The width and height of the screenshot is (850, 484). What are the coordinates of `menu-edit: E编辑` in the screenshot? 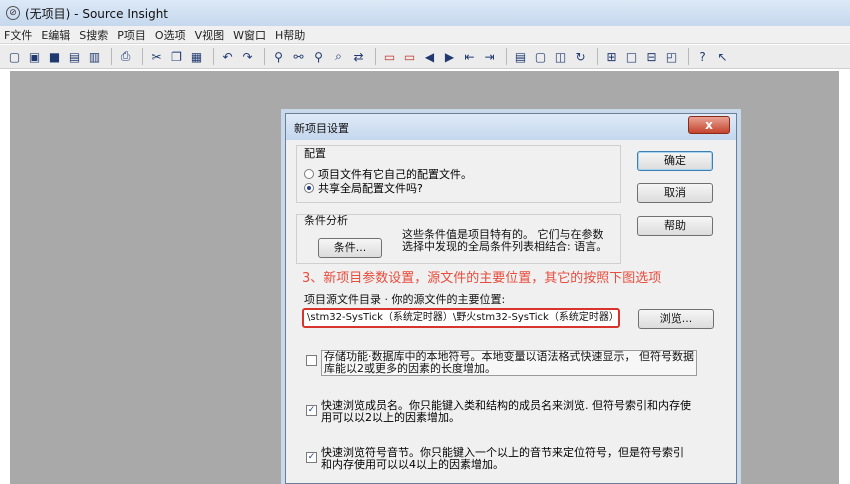 It's located at (55, 35).